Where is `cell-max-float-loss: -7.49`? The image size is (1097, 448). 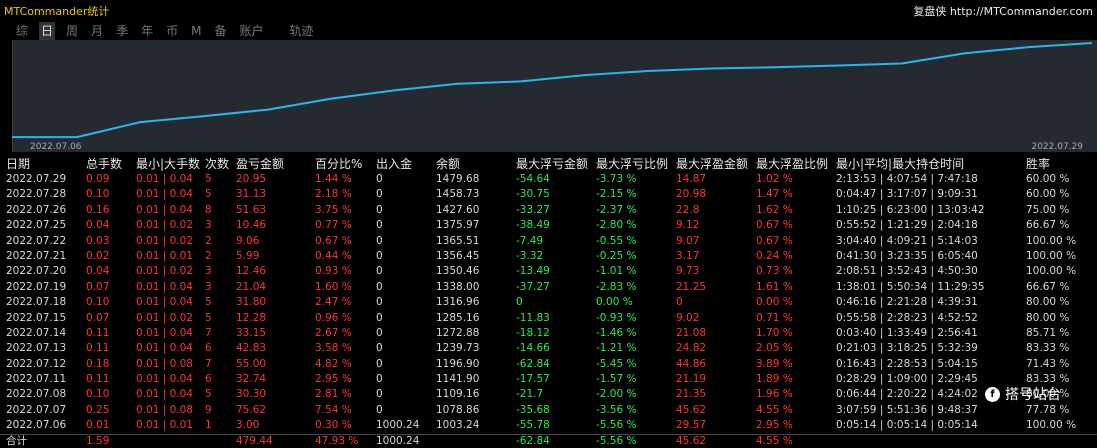
cell-max-float-loss: -7.49 is located at coordinates (530, 240).